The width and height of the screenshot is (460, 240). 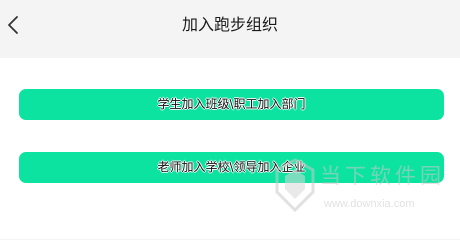 I want to click on watermark: 当下软件园 www.downxia.com, so click(x=356, y=187).